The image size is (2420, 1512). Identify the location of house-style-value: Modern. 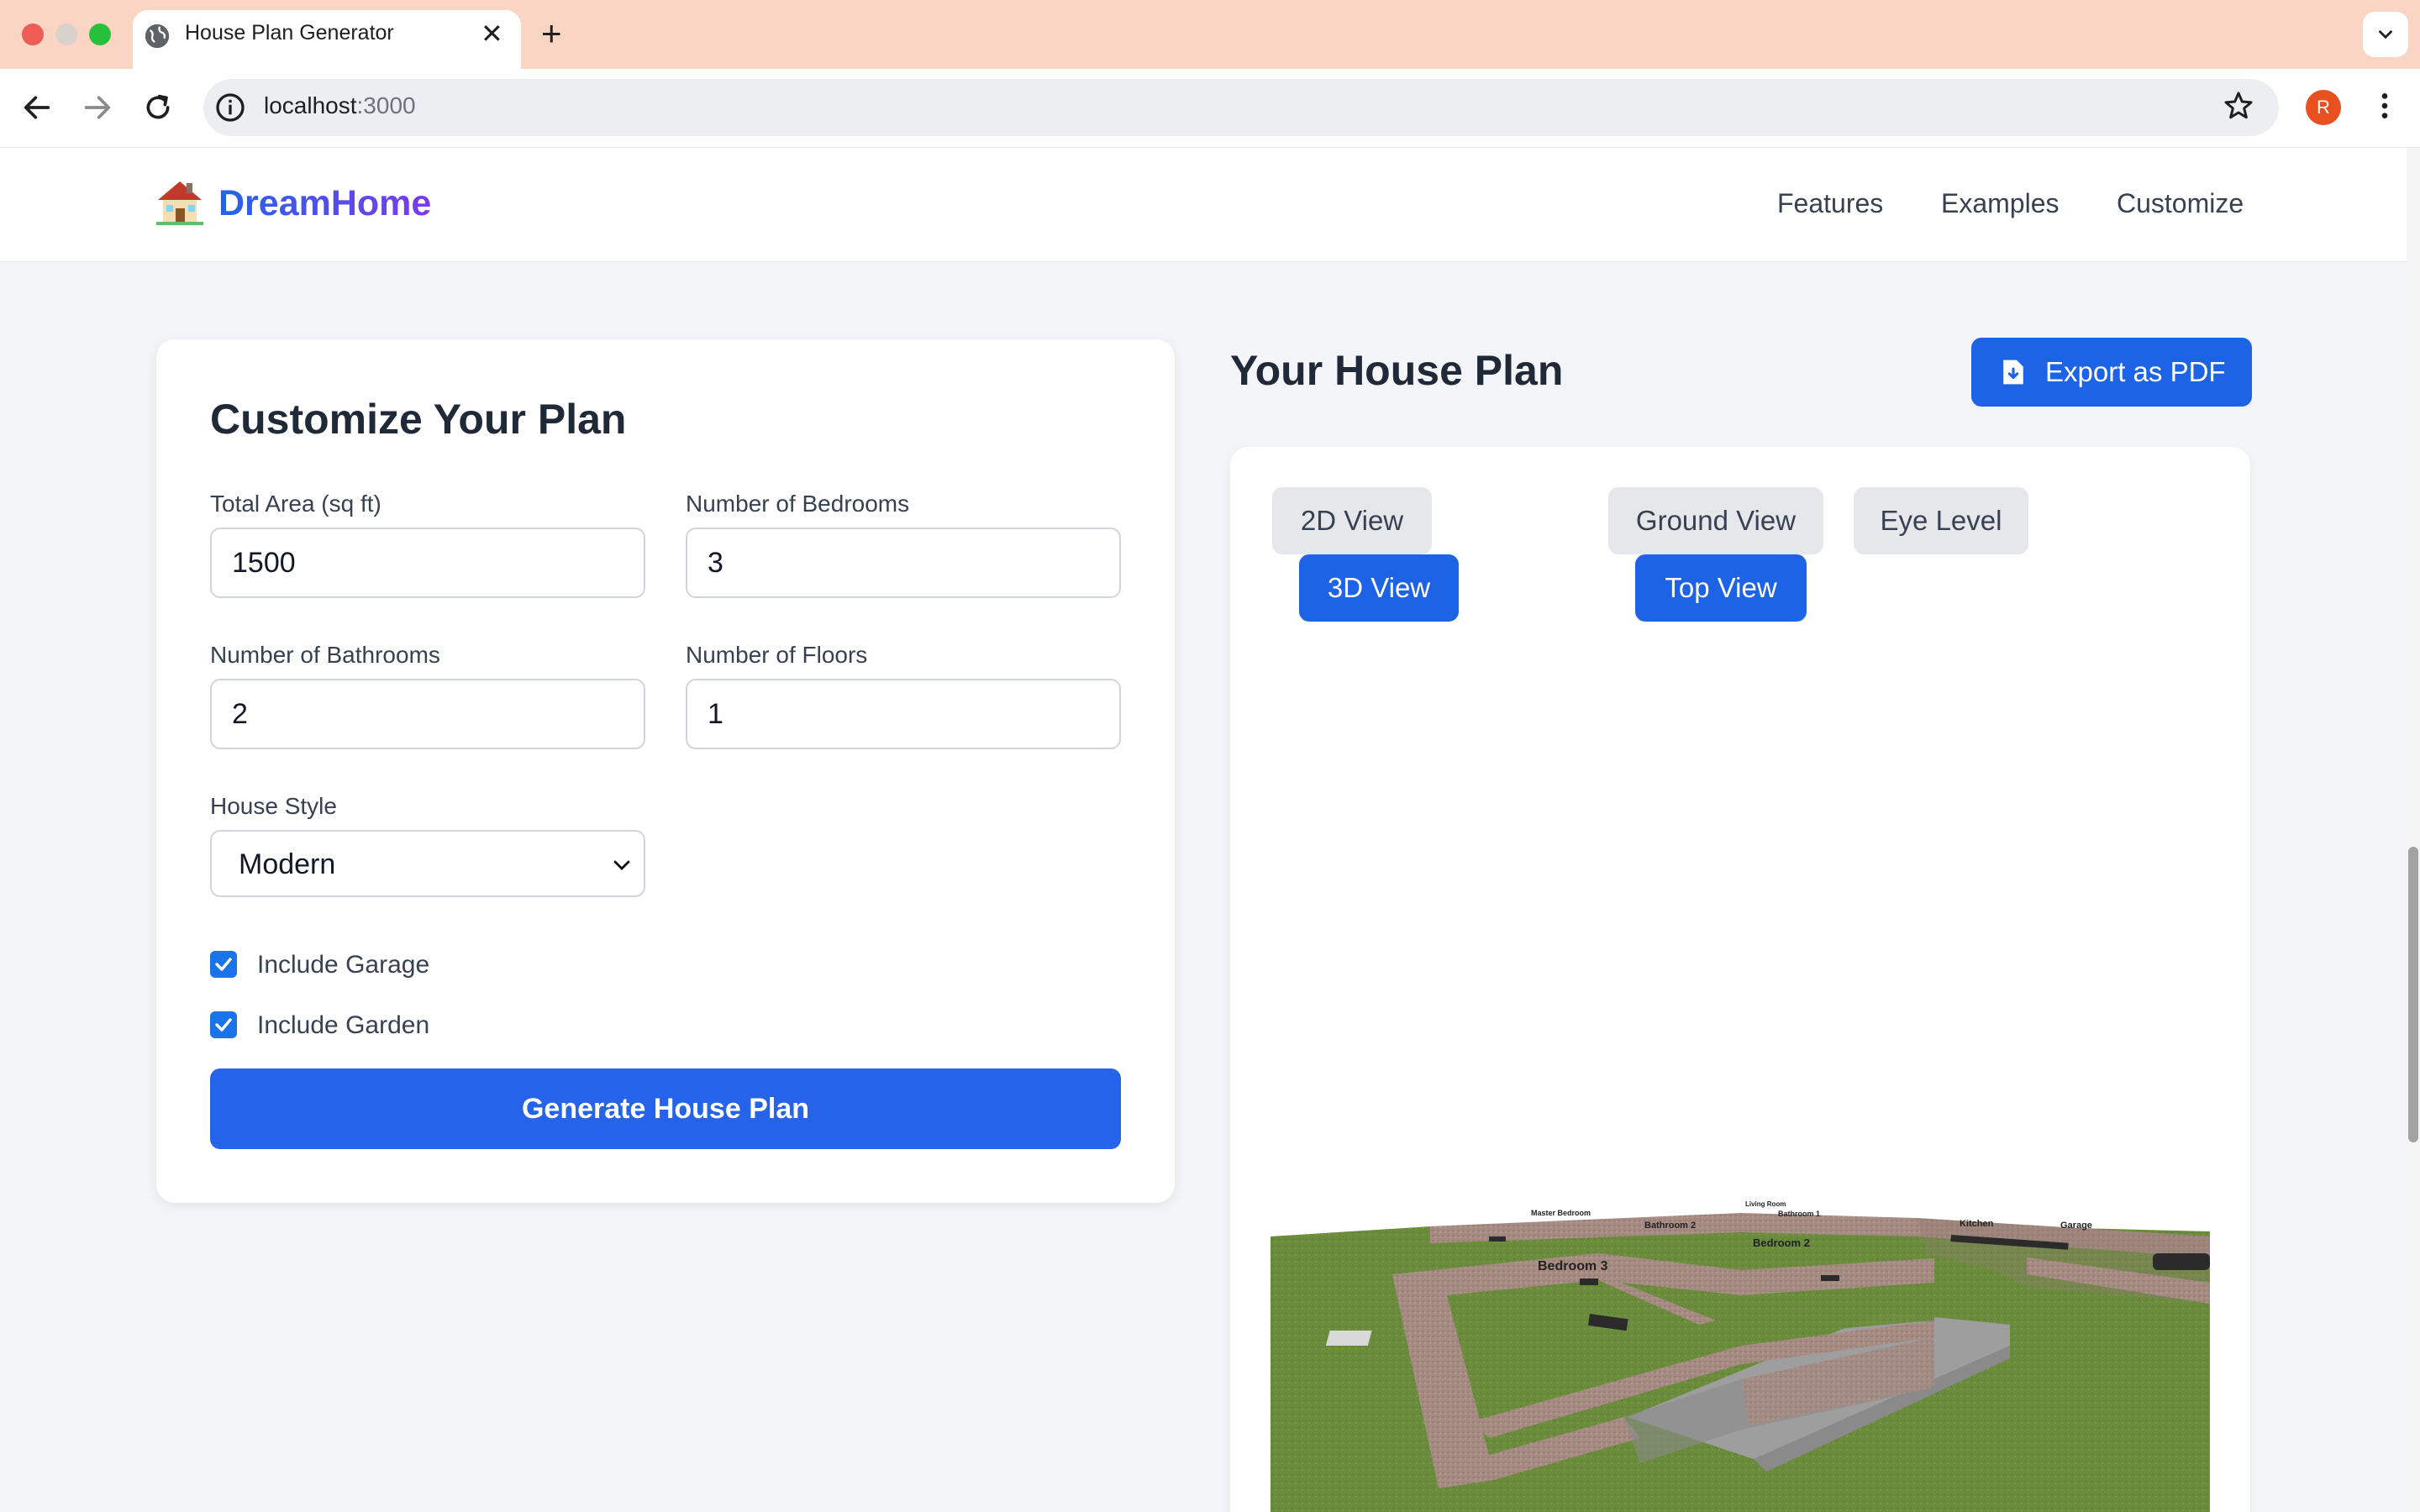
(287, 864).